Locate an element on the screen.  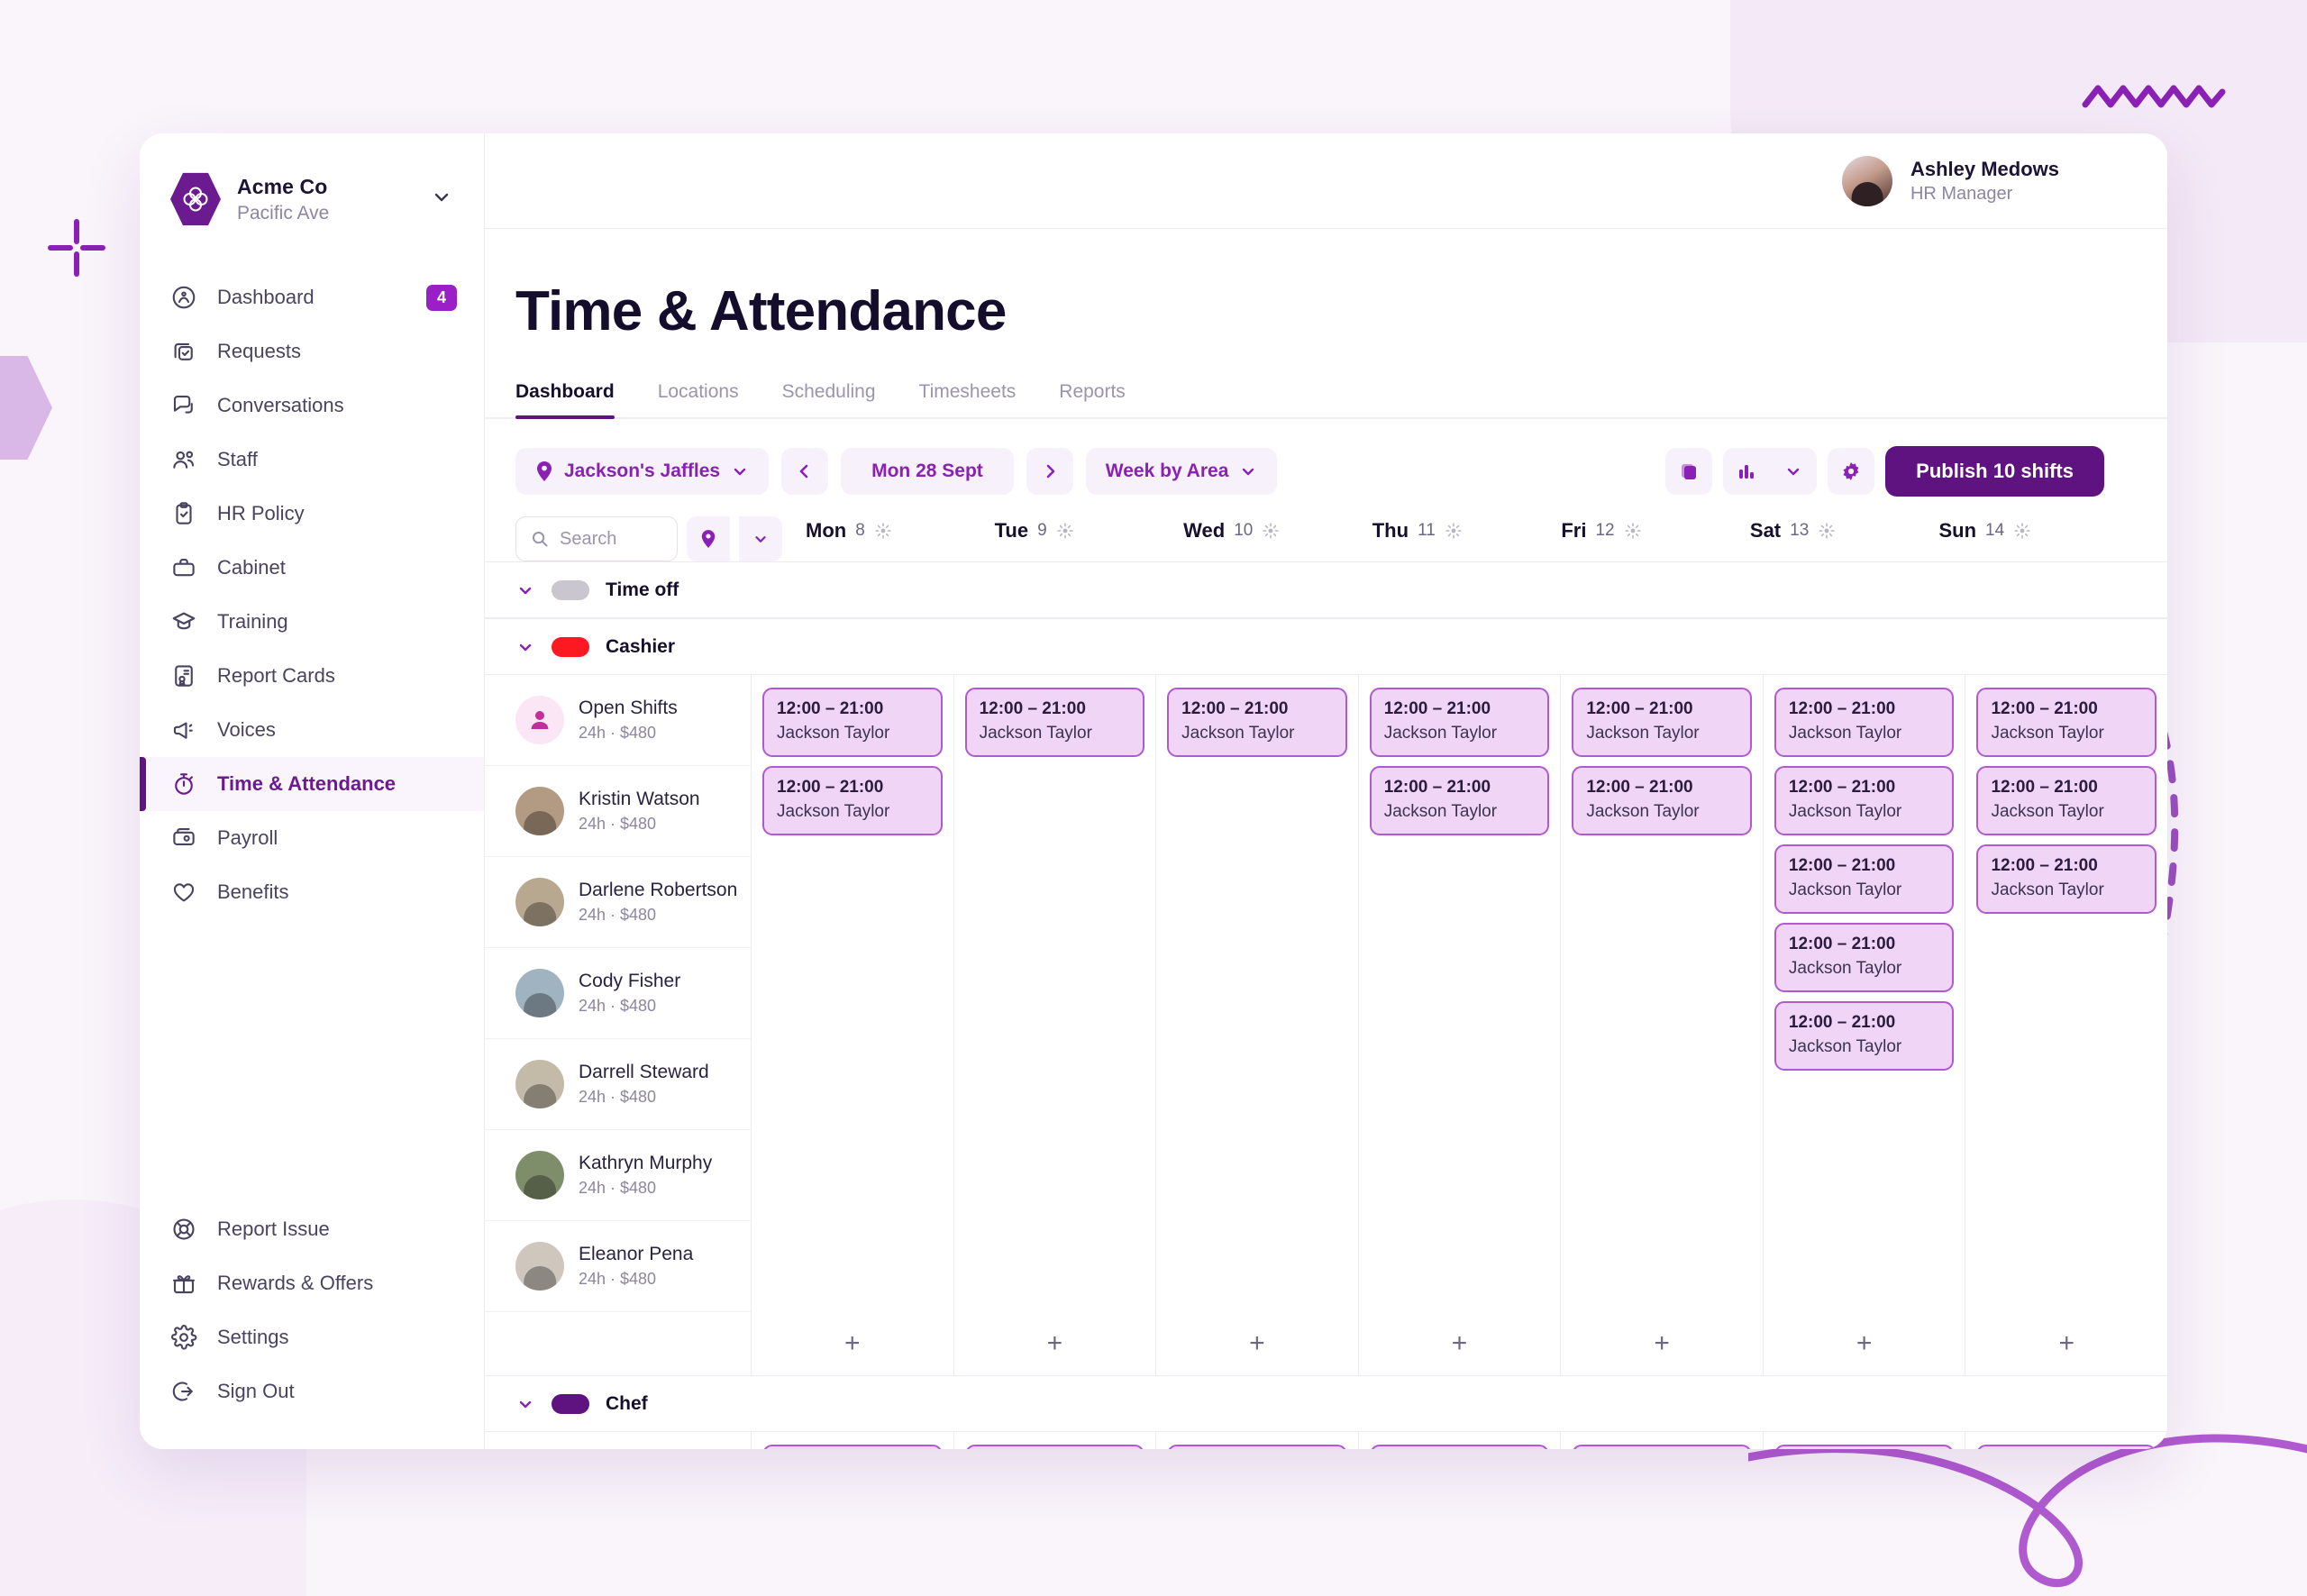
sidebar-item-settings: Settings is located at coordinates (312, 1337).